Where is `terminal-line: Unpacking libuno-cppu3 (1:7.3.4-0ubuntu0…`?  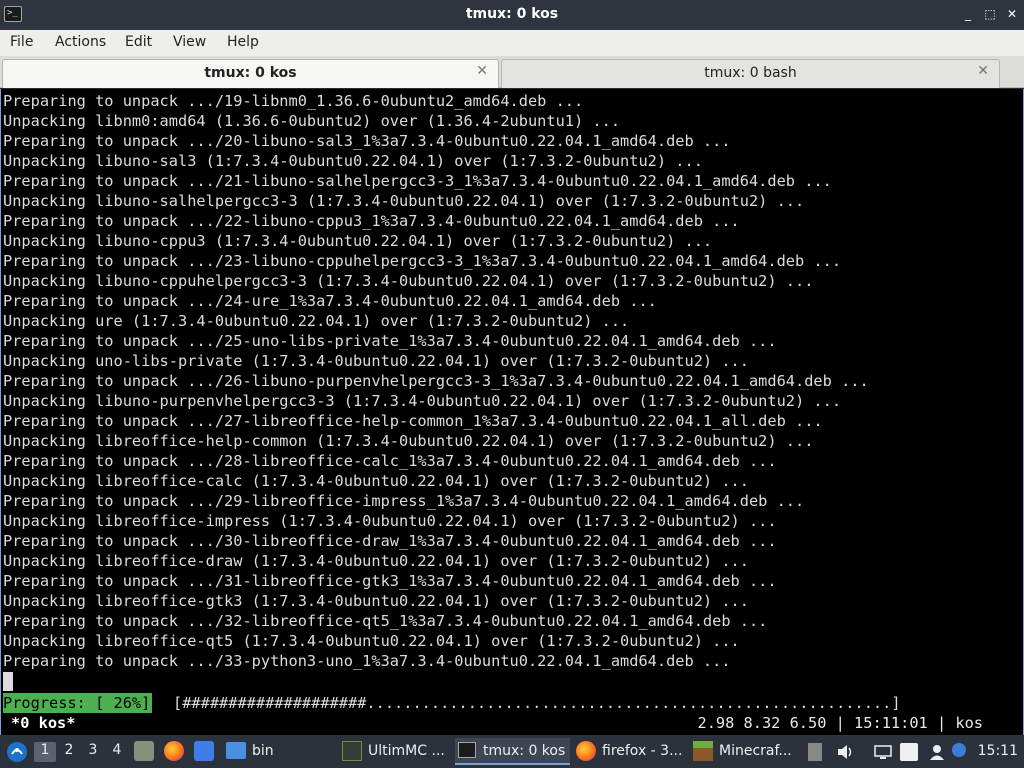 terminal-line: Unpacking libuno-cppu3 (1:7.3.4-0ubuntu0… is located at coordinates (358, 241).